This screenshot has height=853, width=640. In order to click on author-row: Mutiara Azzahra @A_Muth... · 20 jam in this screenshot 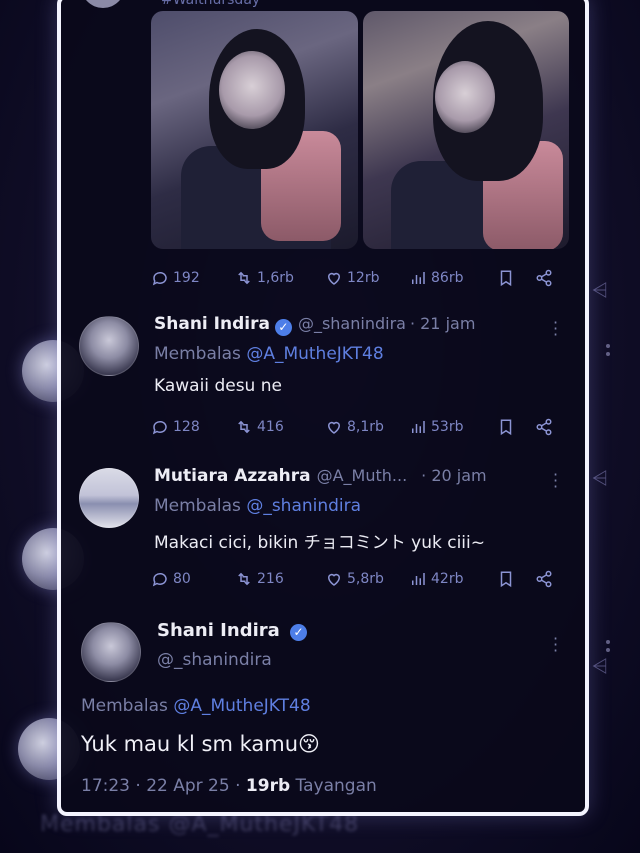, I will do `click(320, 476)`.